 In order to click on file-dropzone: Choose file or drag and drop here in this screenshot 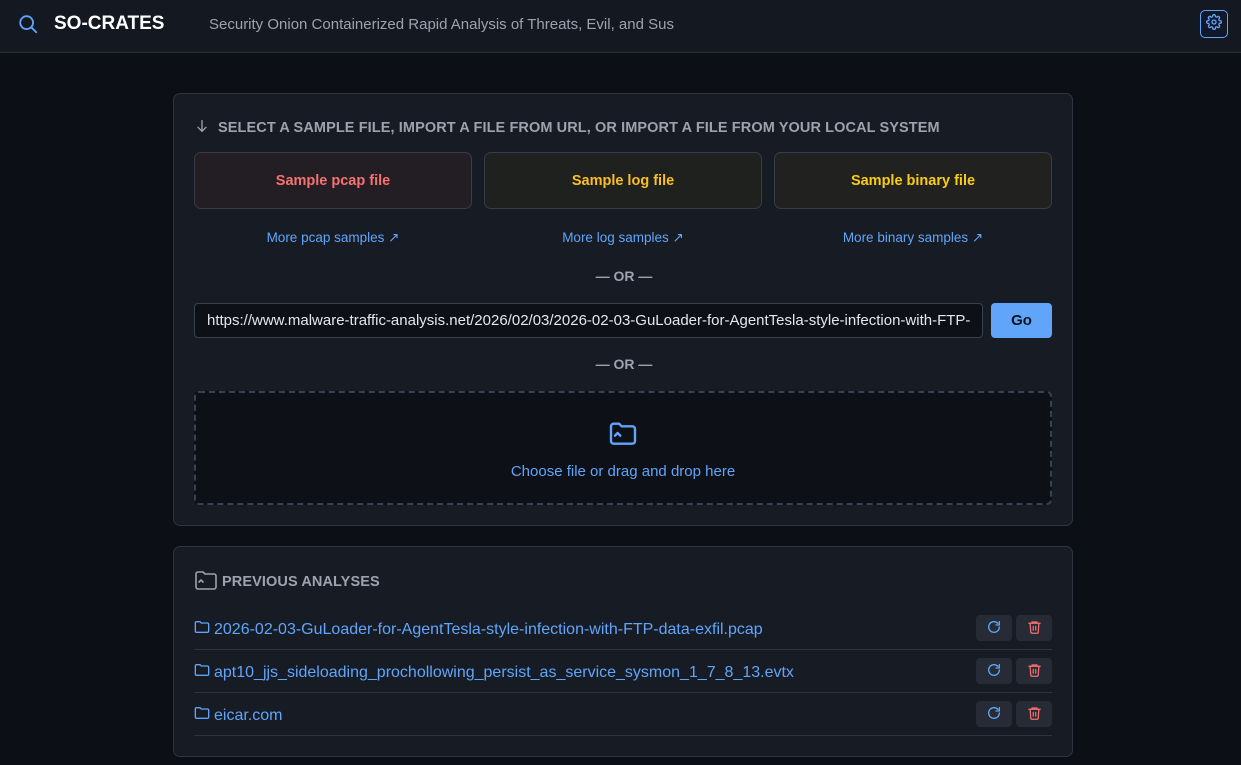, I will do `click(623, 448)`.